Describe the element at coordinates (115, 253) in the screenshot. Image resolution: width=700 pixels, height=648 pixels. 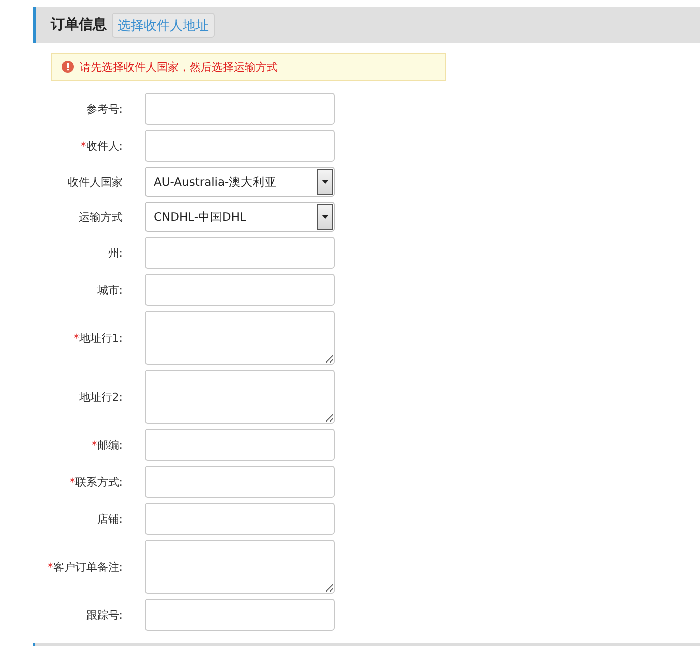
I see `form-label: 州:` at that location.